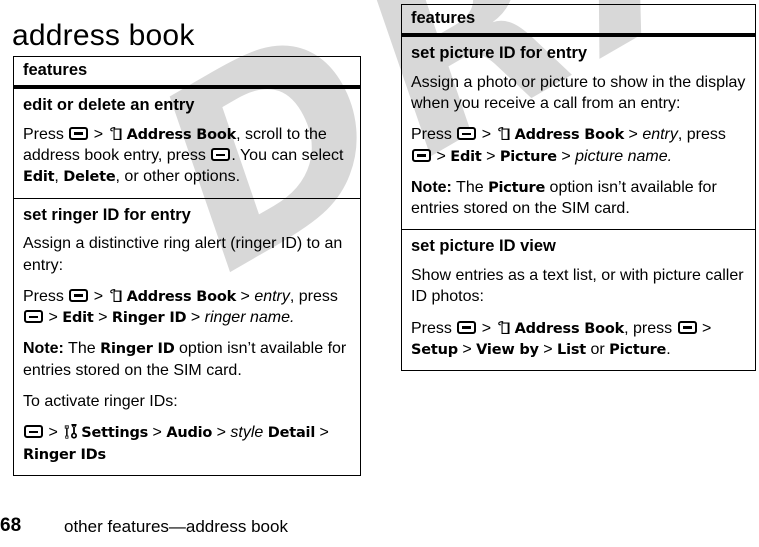 Image resolution: width=759 pixels, height=547 pixels. What do you see at coordinates (103, 36) in the screenshot?
I see `page-title: address book` at bounding box center [103, 36].